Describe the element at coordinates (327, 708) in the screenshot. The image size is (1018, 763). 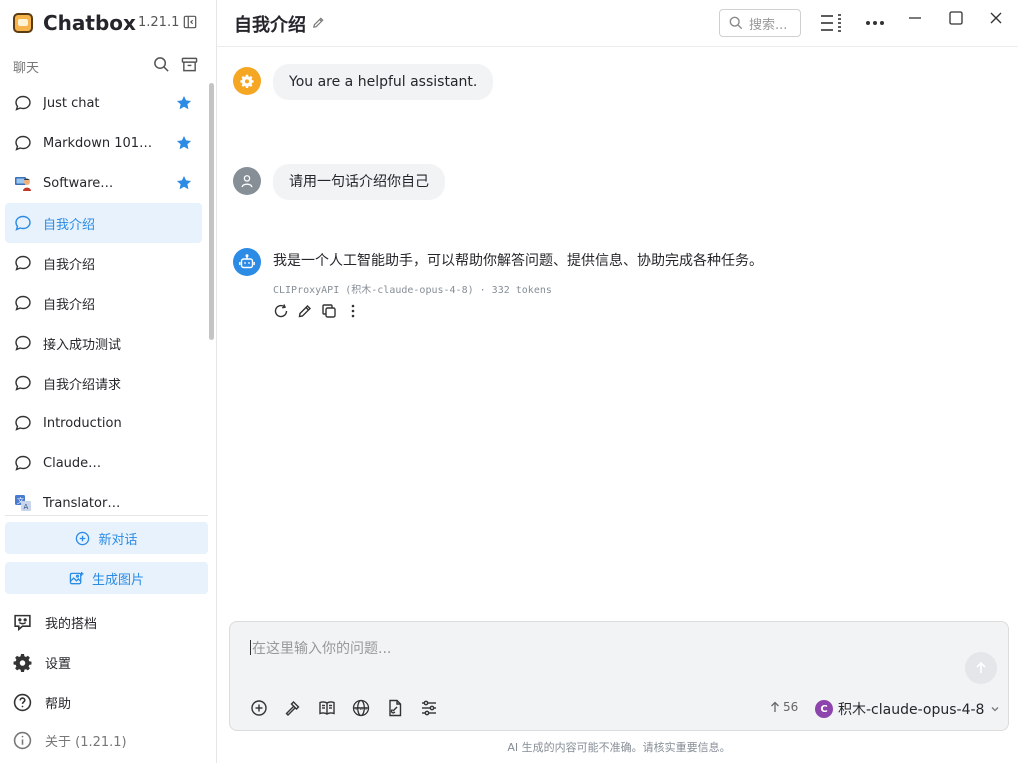
I see `book-knowledge-icon` at that location.